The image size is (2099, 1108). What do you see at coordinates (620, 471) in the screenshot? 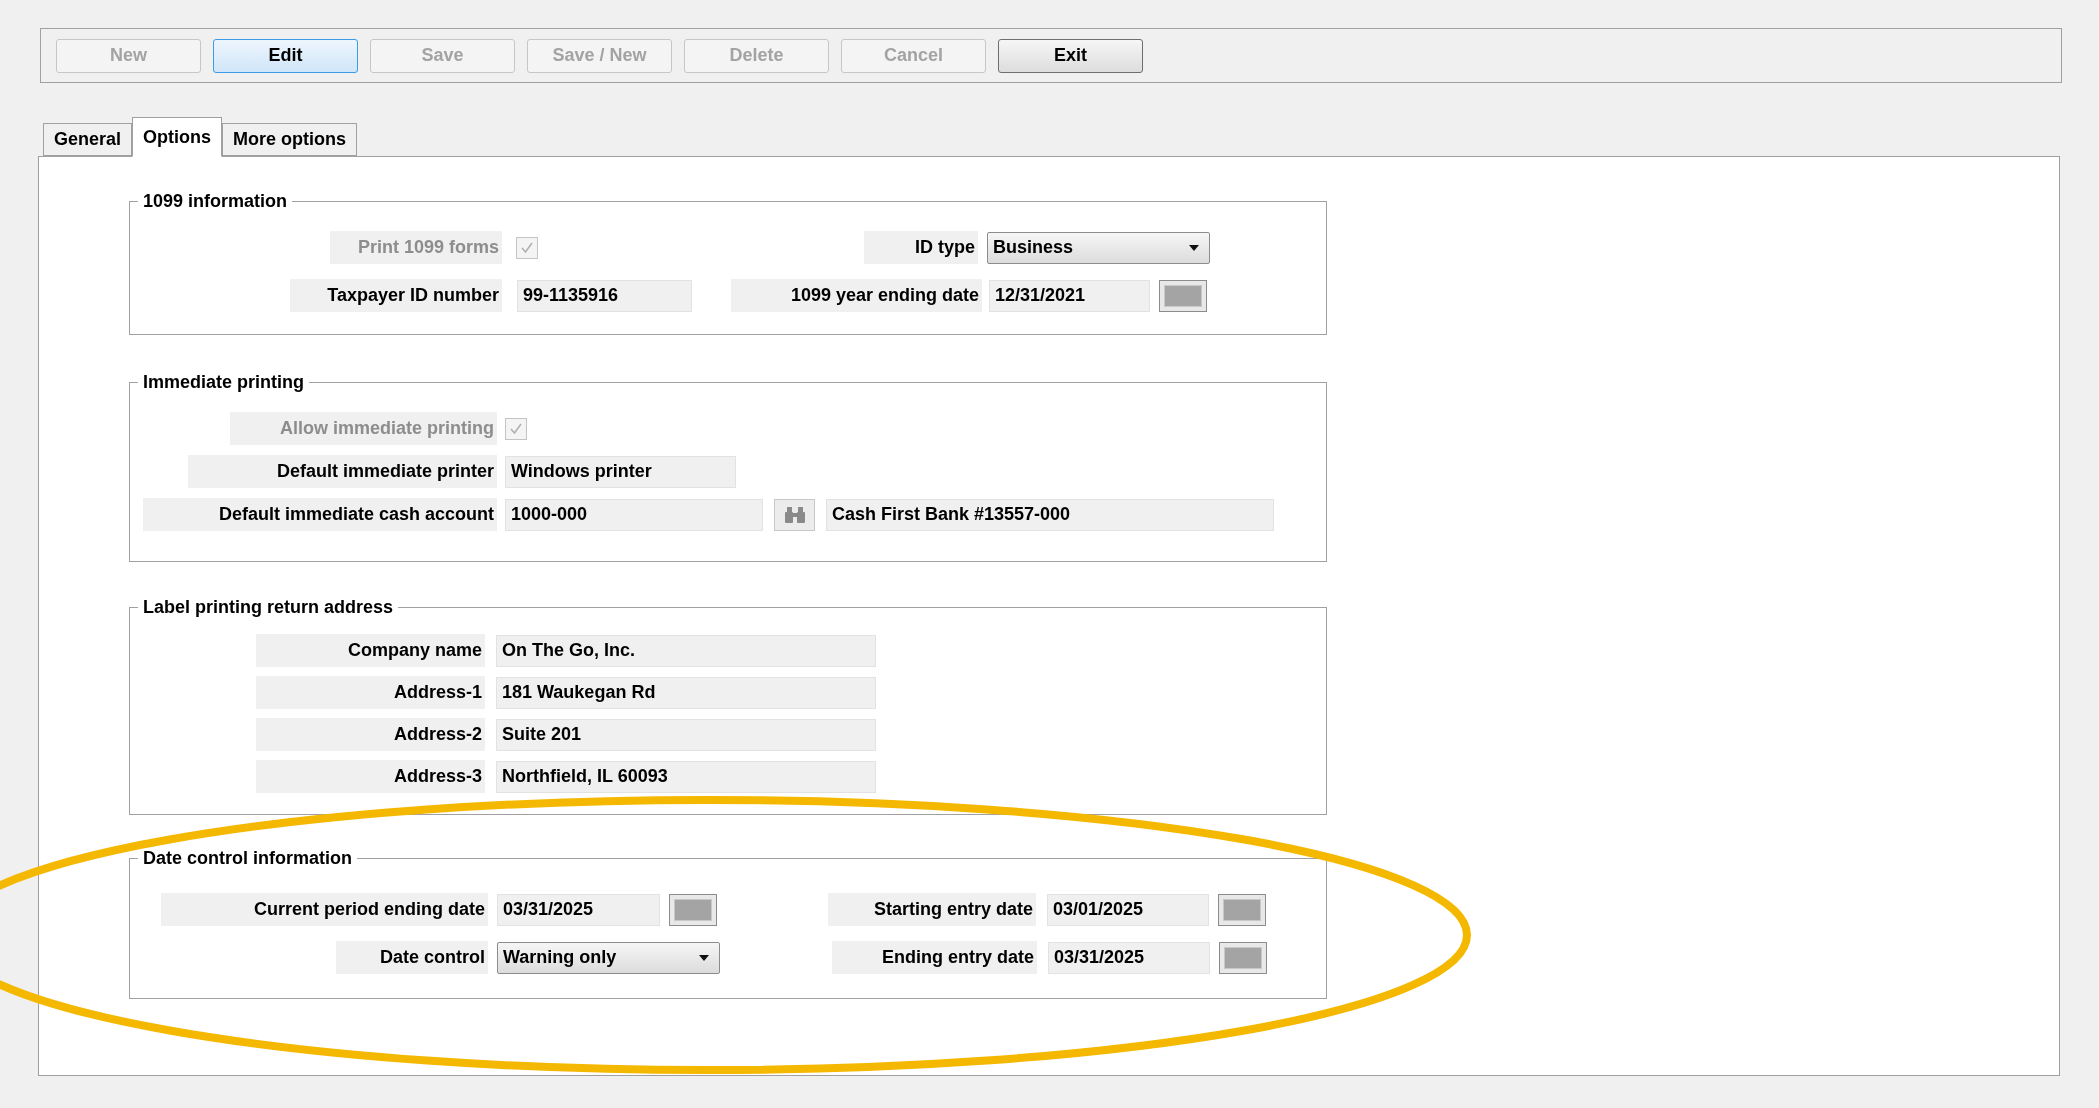
I see `text-field: Windows printer` at bounding box center [620, 471].